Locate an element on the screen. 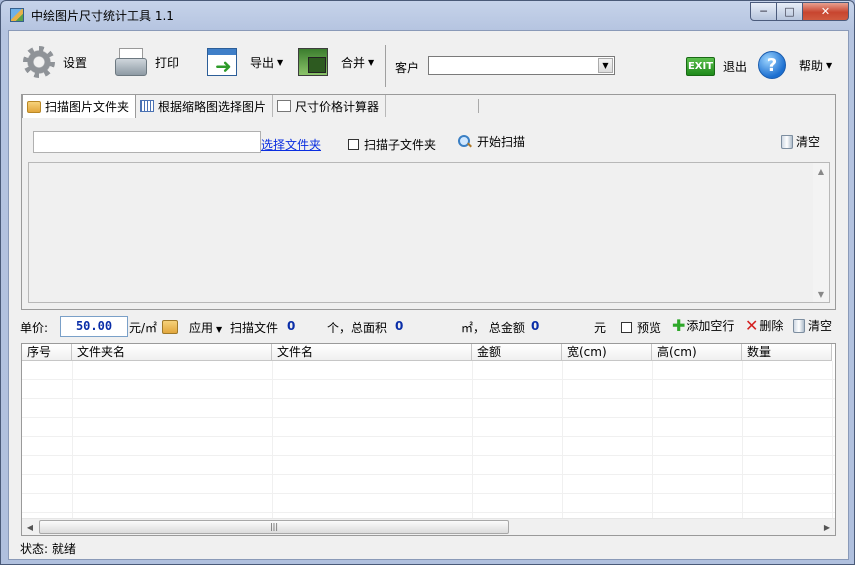 The height and width of the screenshot is (565, 855). tab-thumbnail-select: 根据缩略图选择图片 is located at coordinates (205, 106).